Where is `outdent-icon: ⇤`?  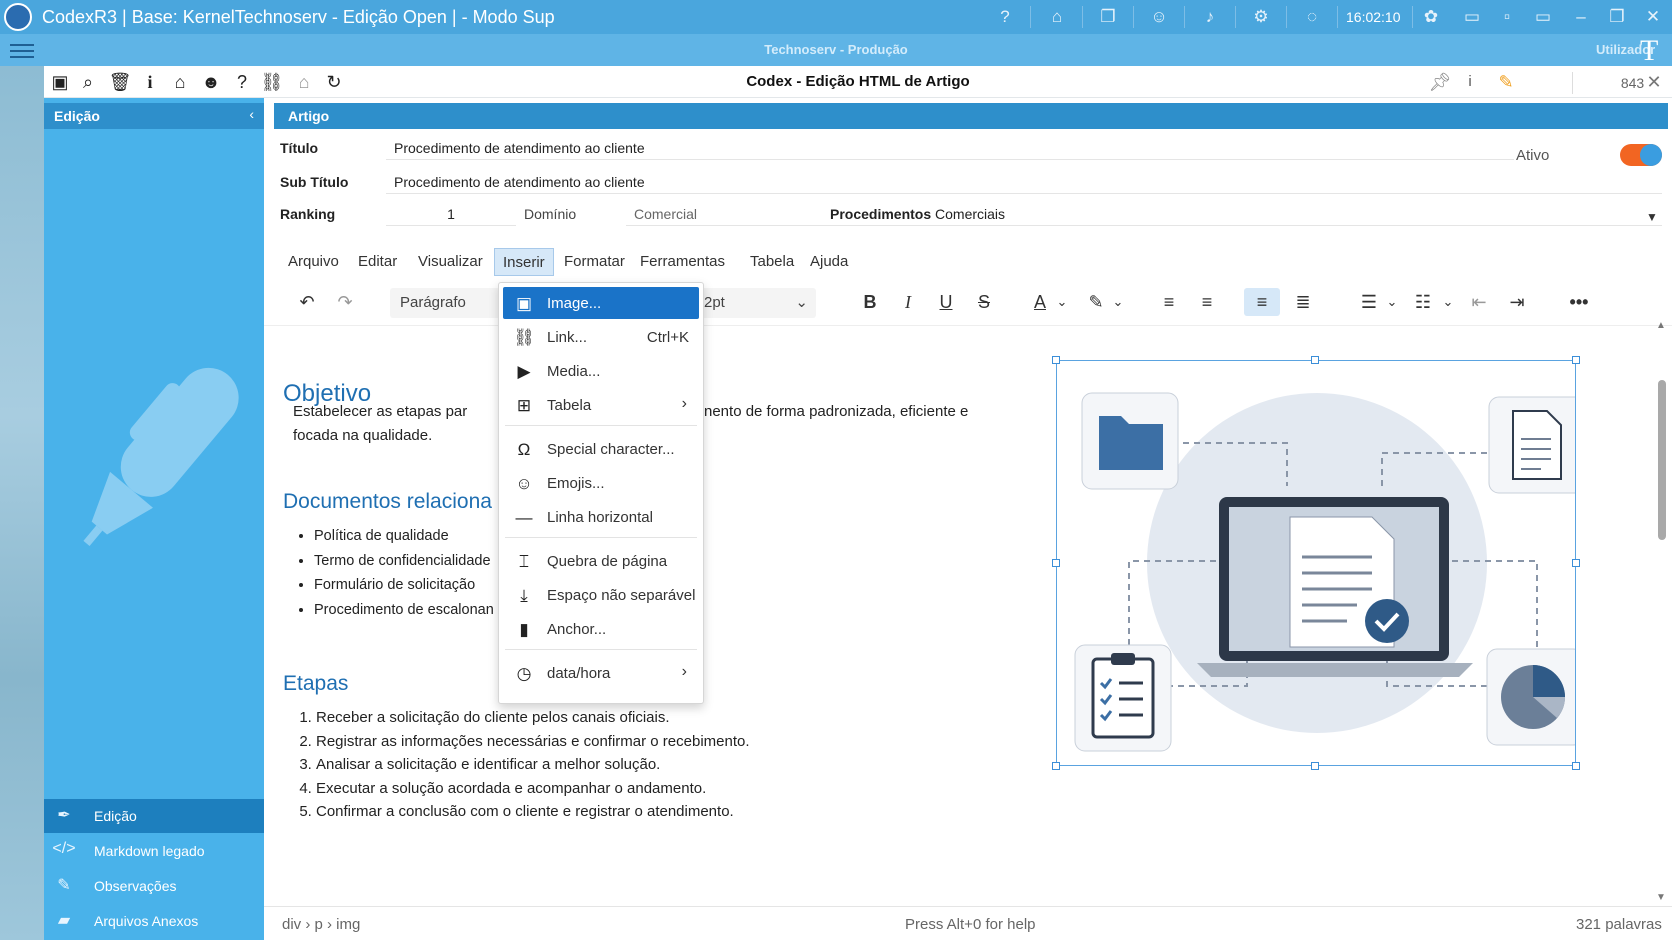
outdent-icon: ⇤ is located at coordinates (1479, 302).